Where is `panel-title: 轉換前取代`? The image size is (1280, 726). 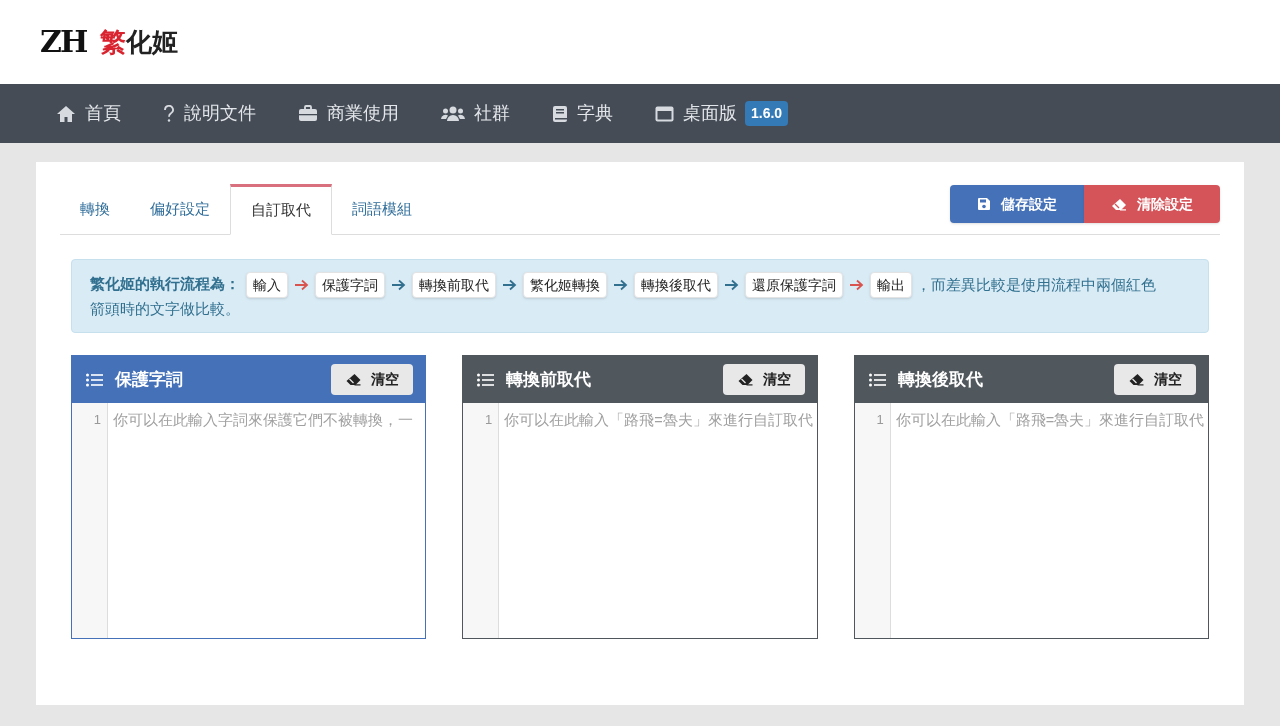 panel-title: 轉換前取代 is located at coordinates (549, 379).